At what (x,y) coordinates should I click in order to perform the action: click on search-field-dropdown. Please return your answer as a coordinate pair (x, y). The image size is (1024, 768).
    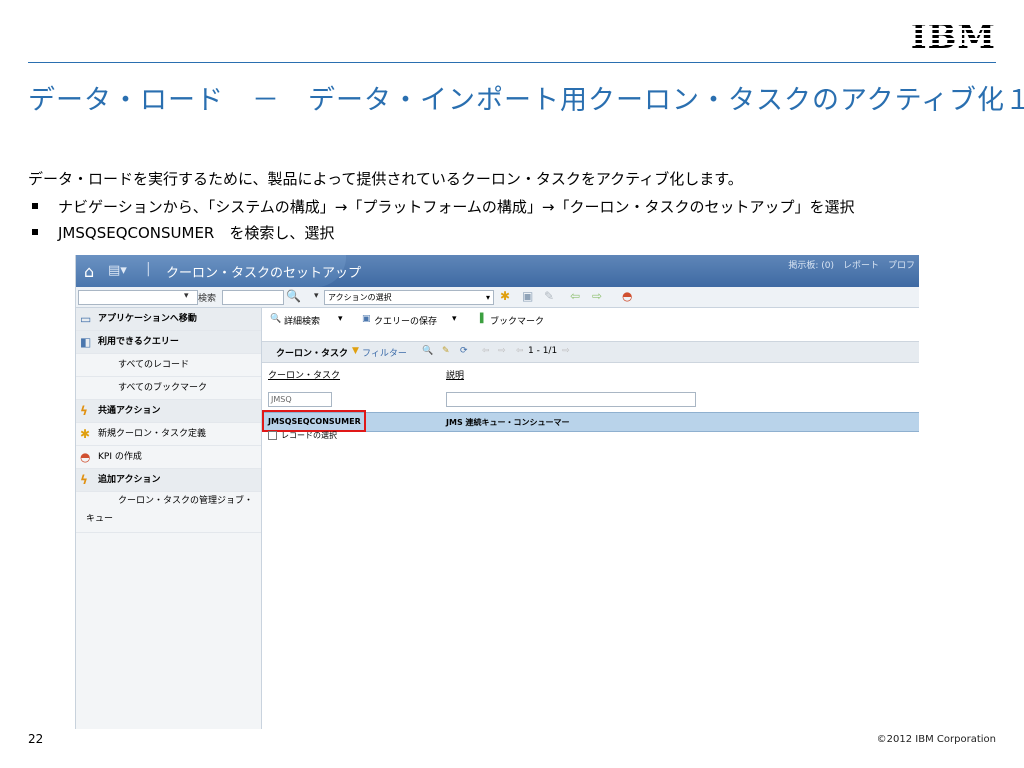
    Looking at the image, I should click on (138, 297).